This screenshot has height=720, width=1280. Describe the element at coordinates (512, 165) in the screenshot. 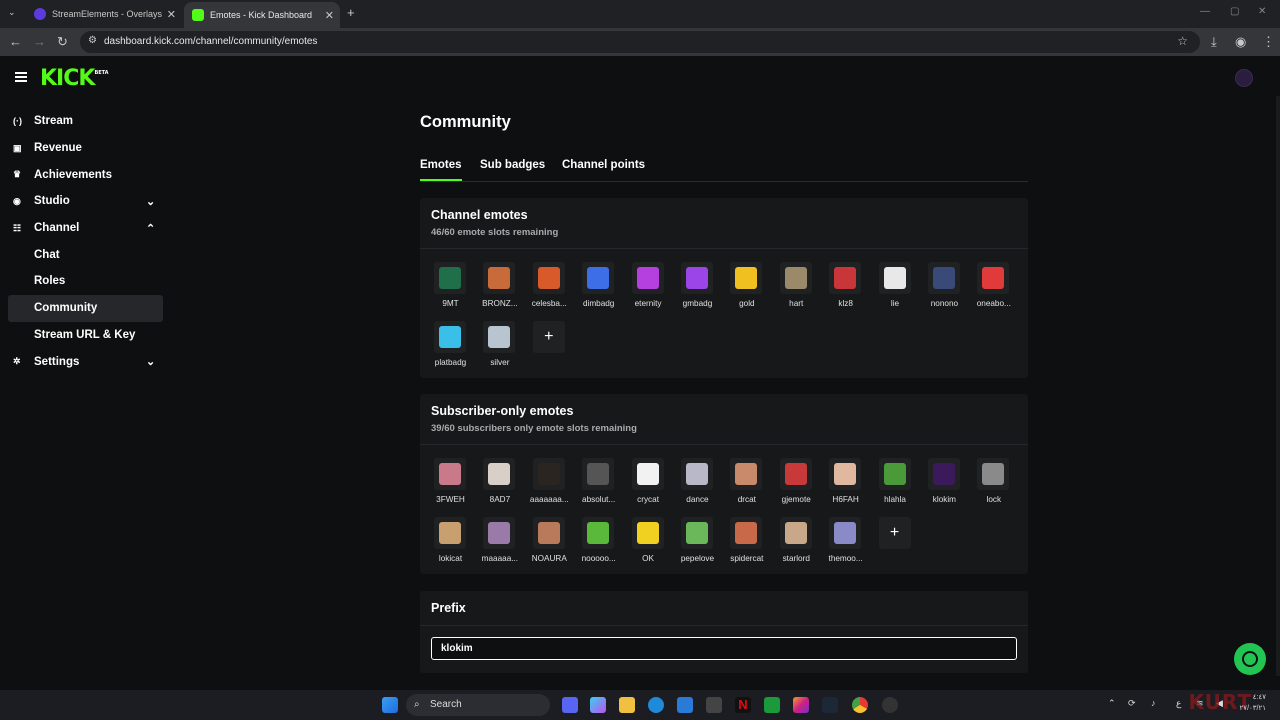

I see `tab-sub-badges: Sub badges` at that location.